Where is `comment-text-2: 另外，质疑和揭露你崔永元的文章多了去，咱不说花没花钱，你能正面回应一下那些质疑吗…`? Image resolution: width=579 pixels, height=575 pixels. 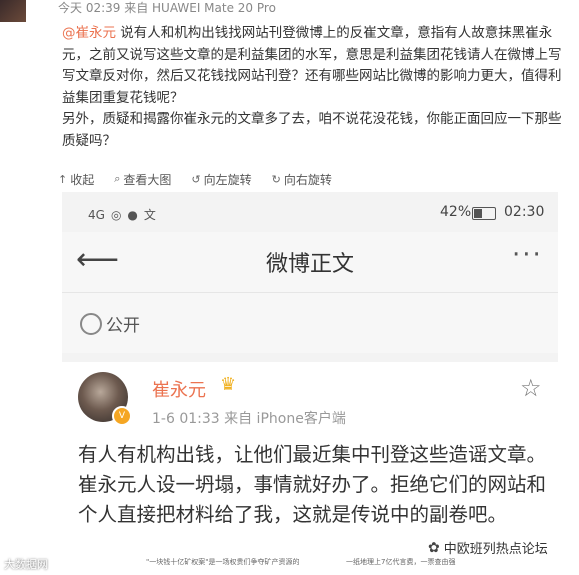
comment-text-2: 另外，质疑和揭露你崔永元的文章多了去，咱不说花没花钱，你能正面回应一下那些质疑吗… is located at coordinates (312, 130).